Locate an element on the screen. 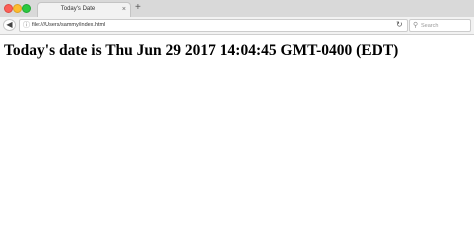 The width and height of the screenshot is (474, 242). search-input is located at coordinates (445, 25).